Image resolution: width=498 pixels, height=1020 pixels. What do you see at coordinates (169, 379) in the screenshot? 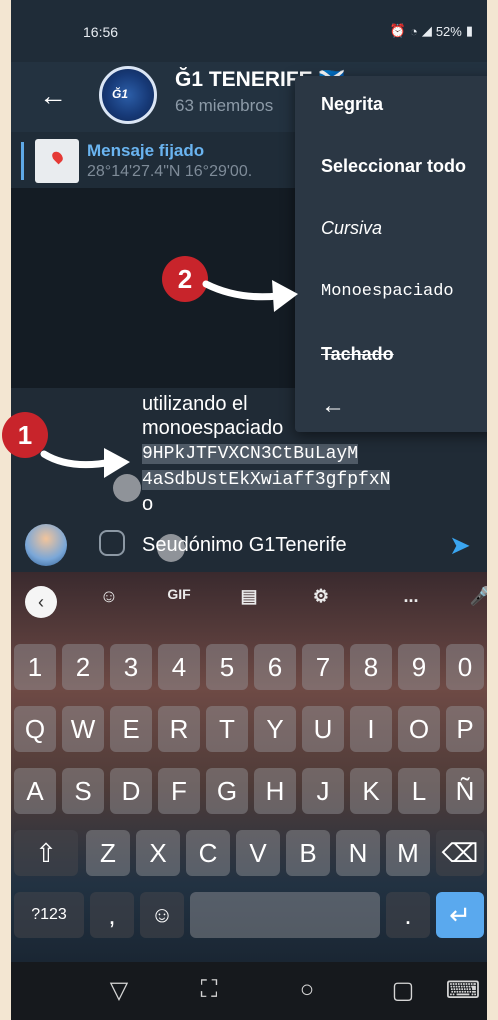
I see `annotation-arrows` at bounding box center [169, 379].